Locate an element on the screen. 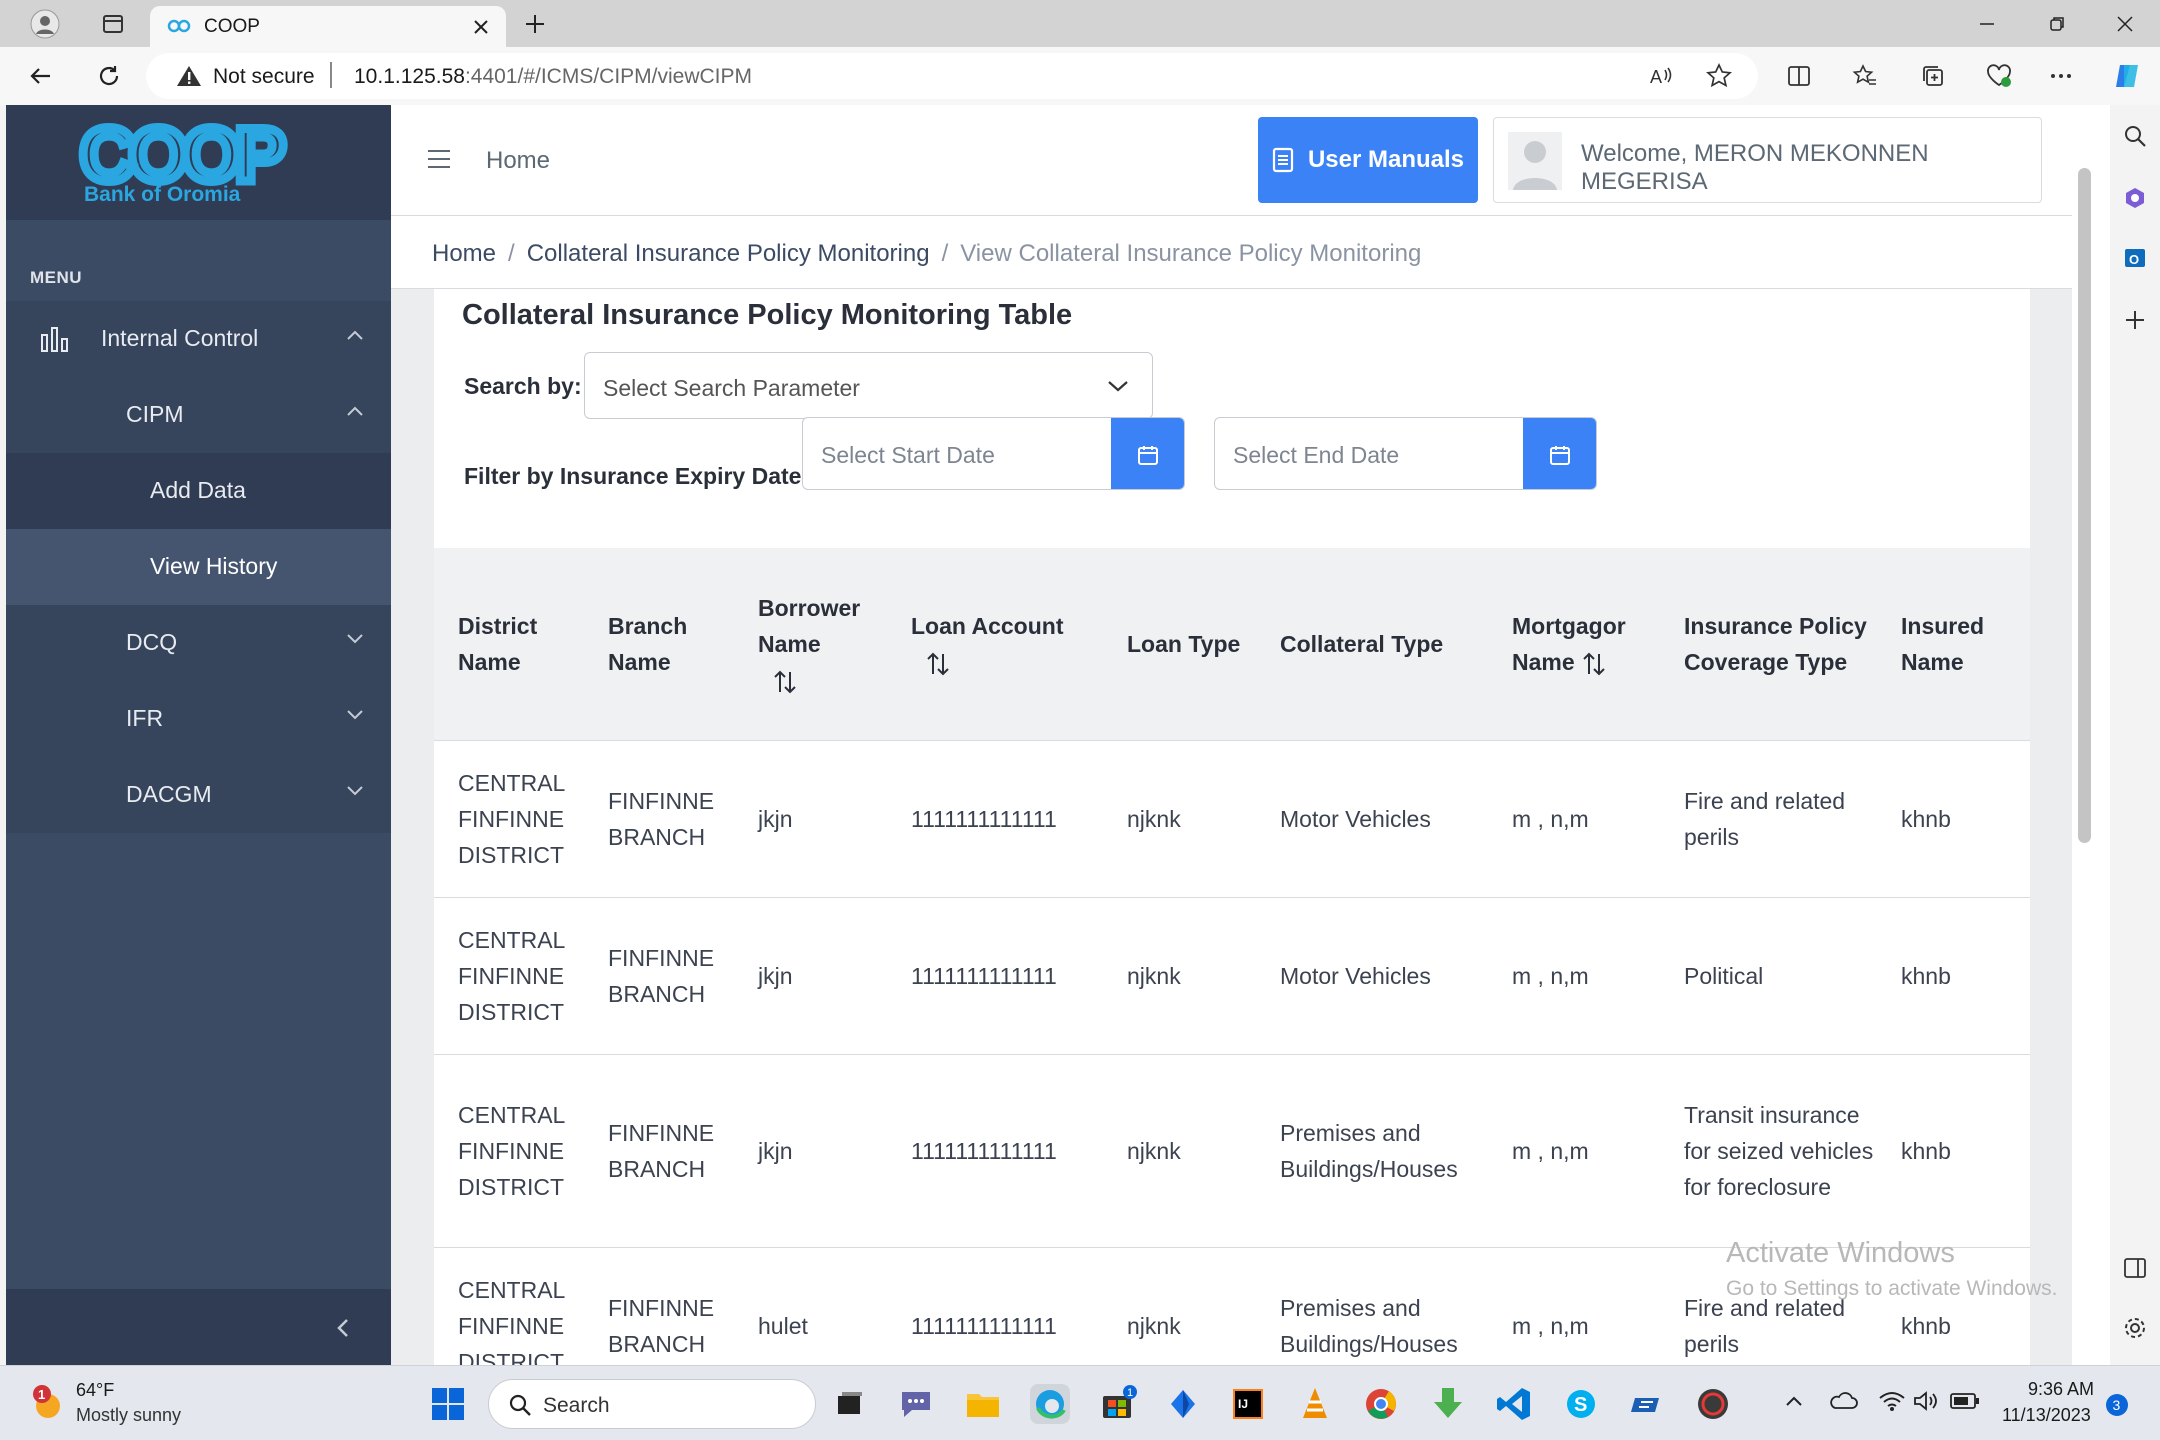  sidebar-toggle-icon is located at coordinates (2135, 1268).